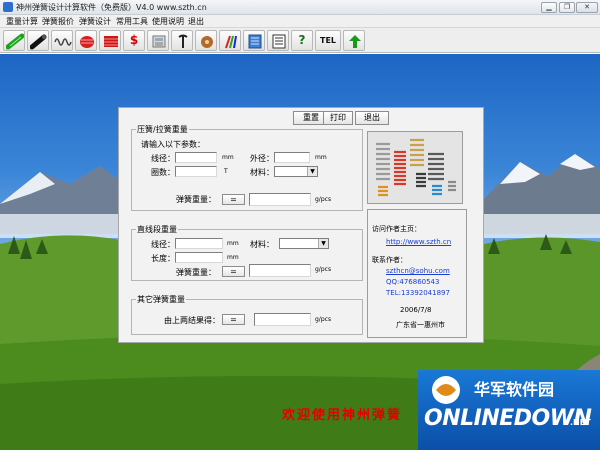  I want to click on straight-calc-button: =, so click(233, 271).